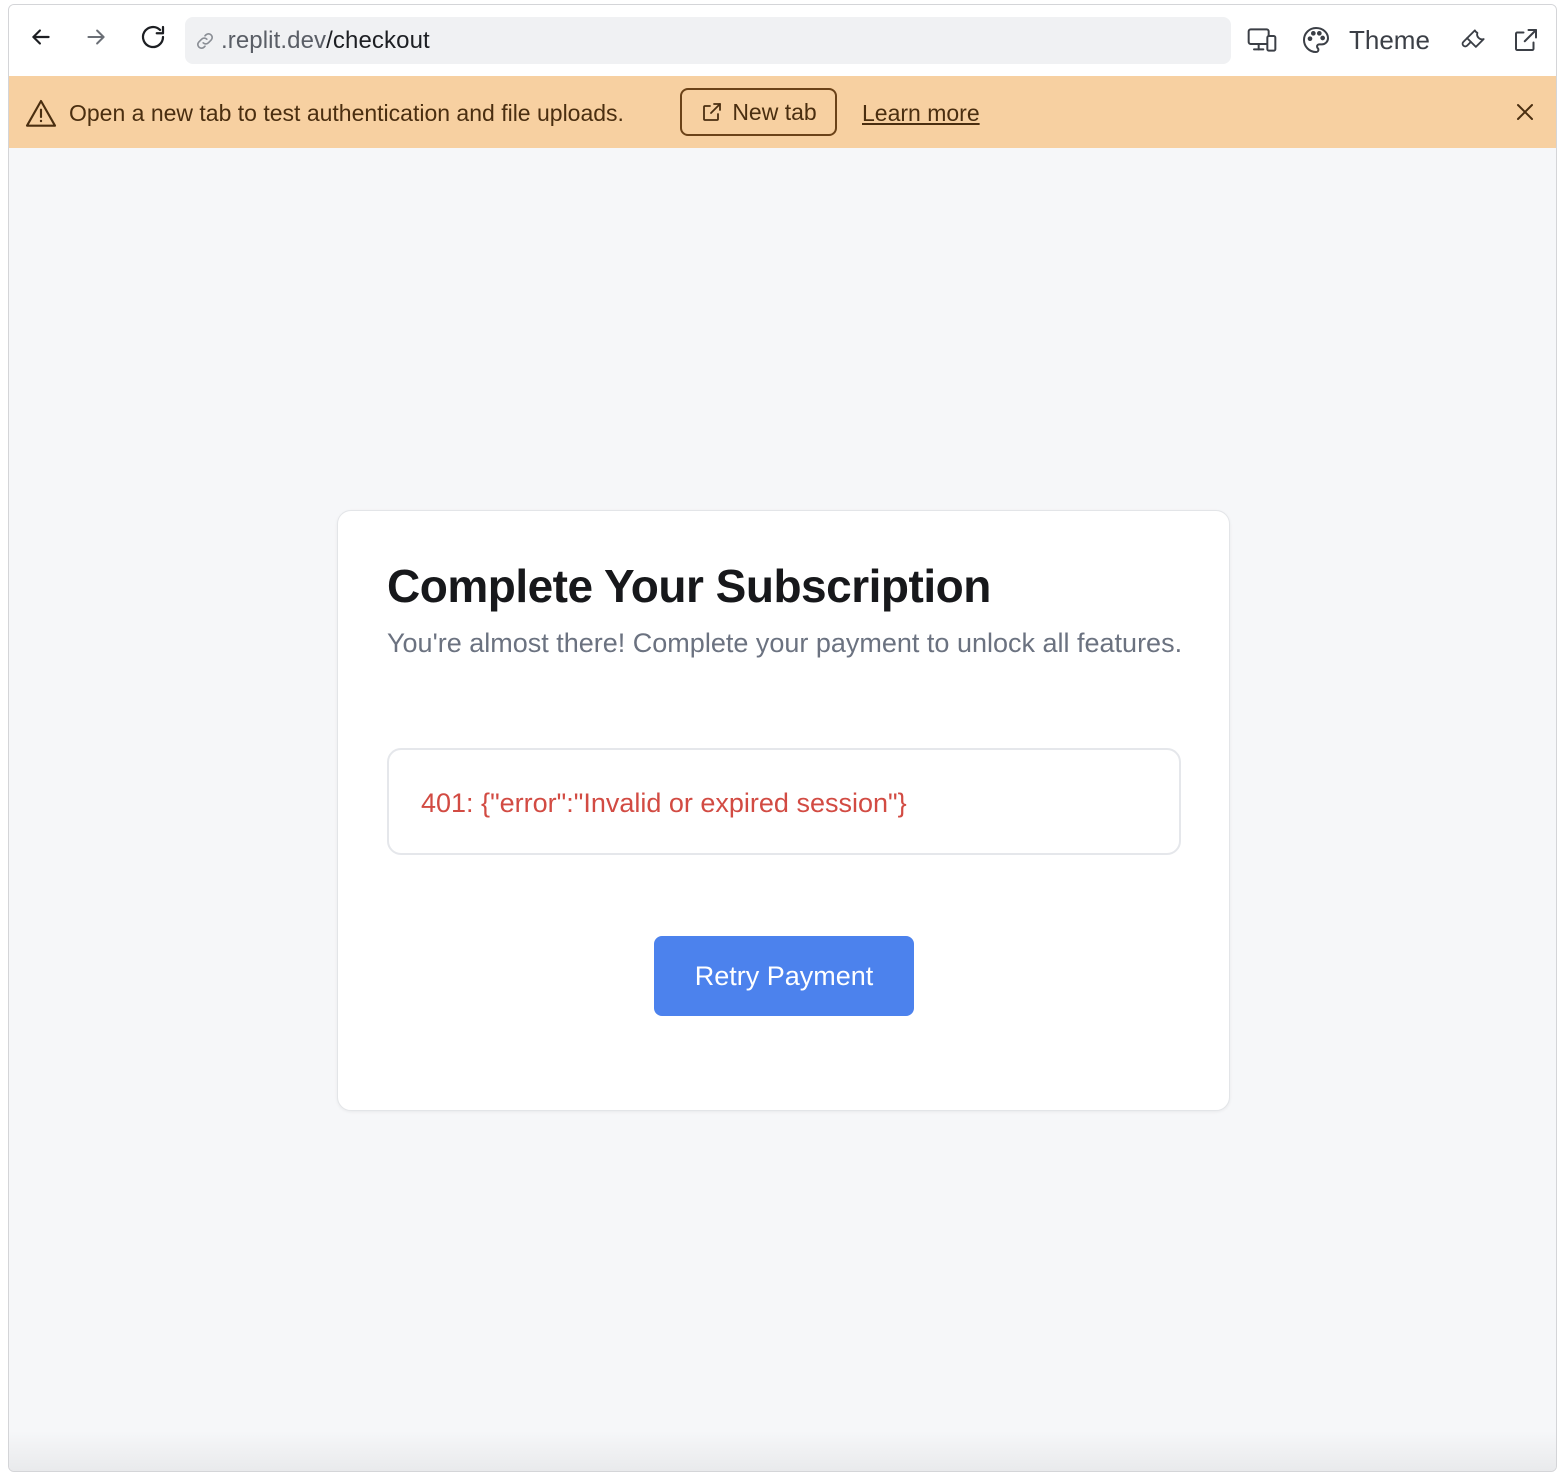 The width and height of the screenshot is (1564, 1484). Describe the element at coordinates (921, 113) in the screenshot. I see `learn-more-link: Learn more` at that location.